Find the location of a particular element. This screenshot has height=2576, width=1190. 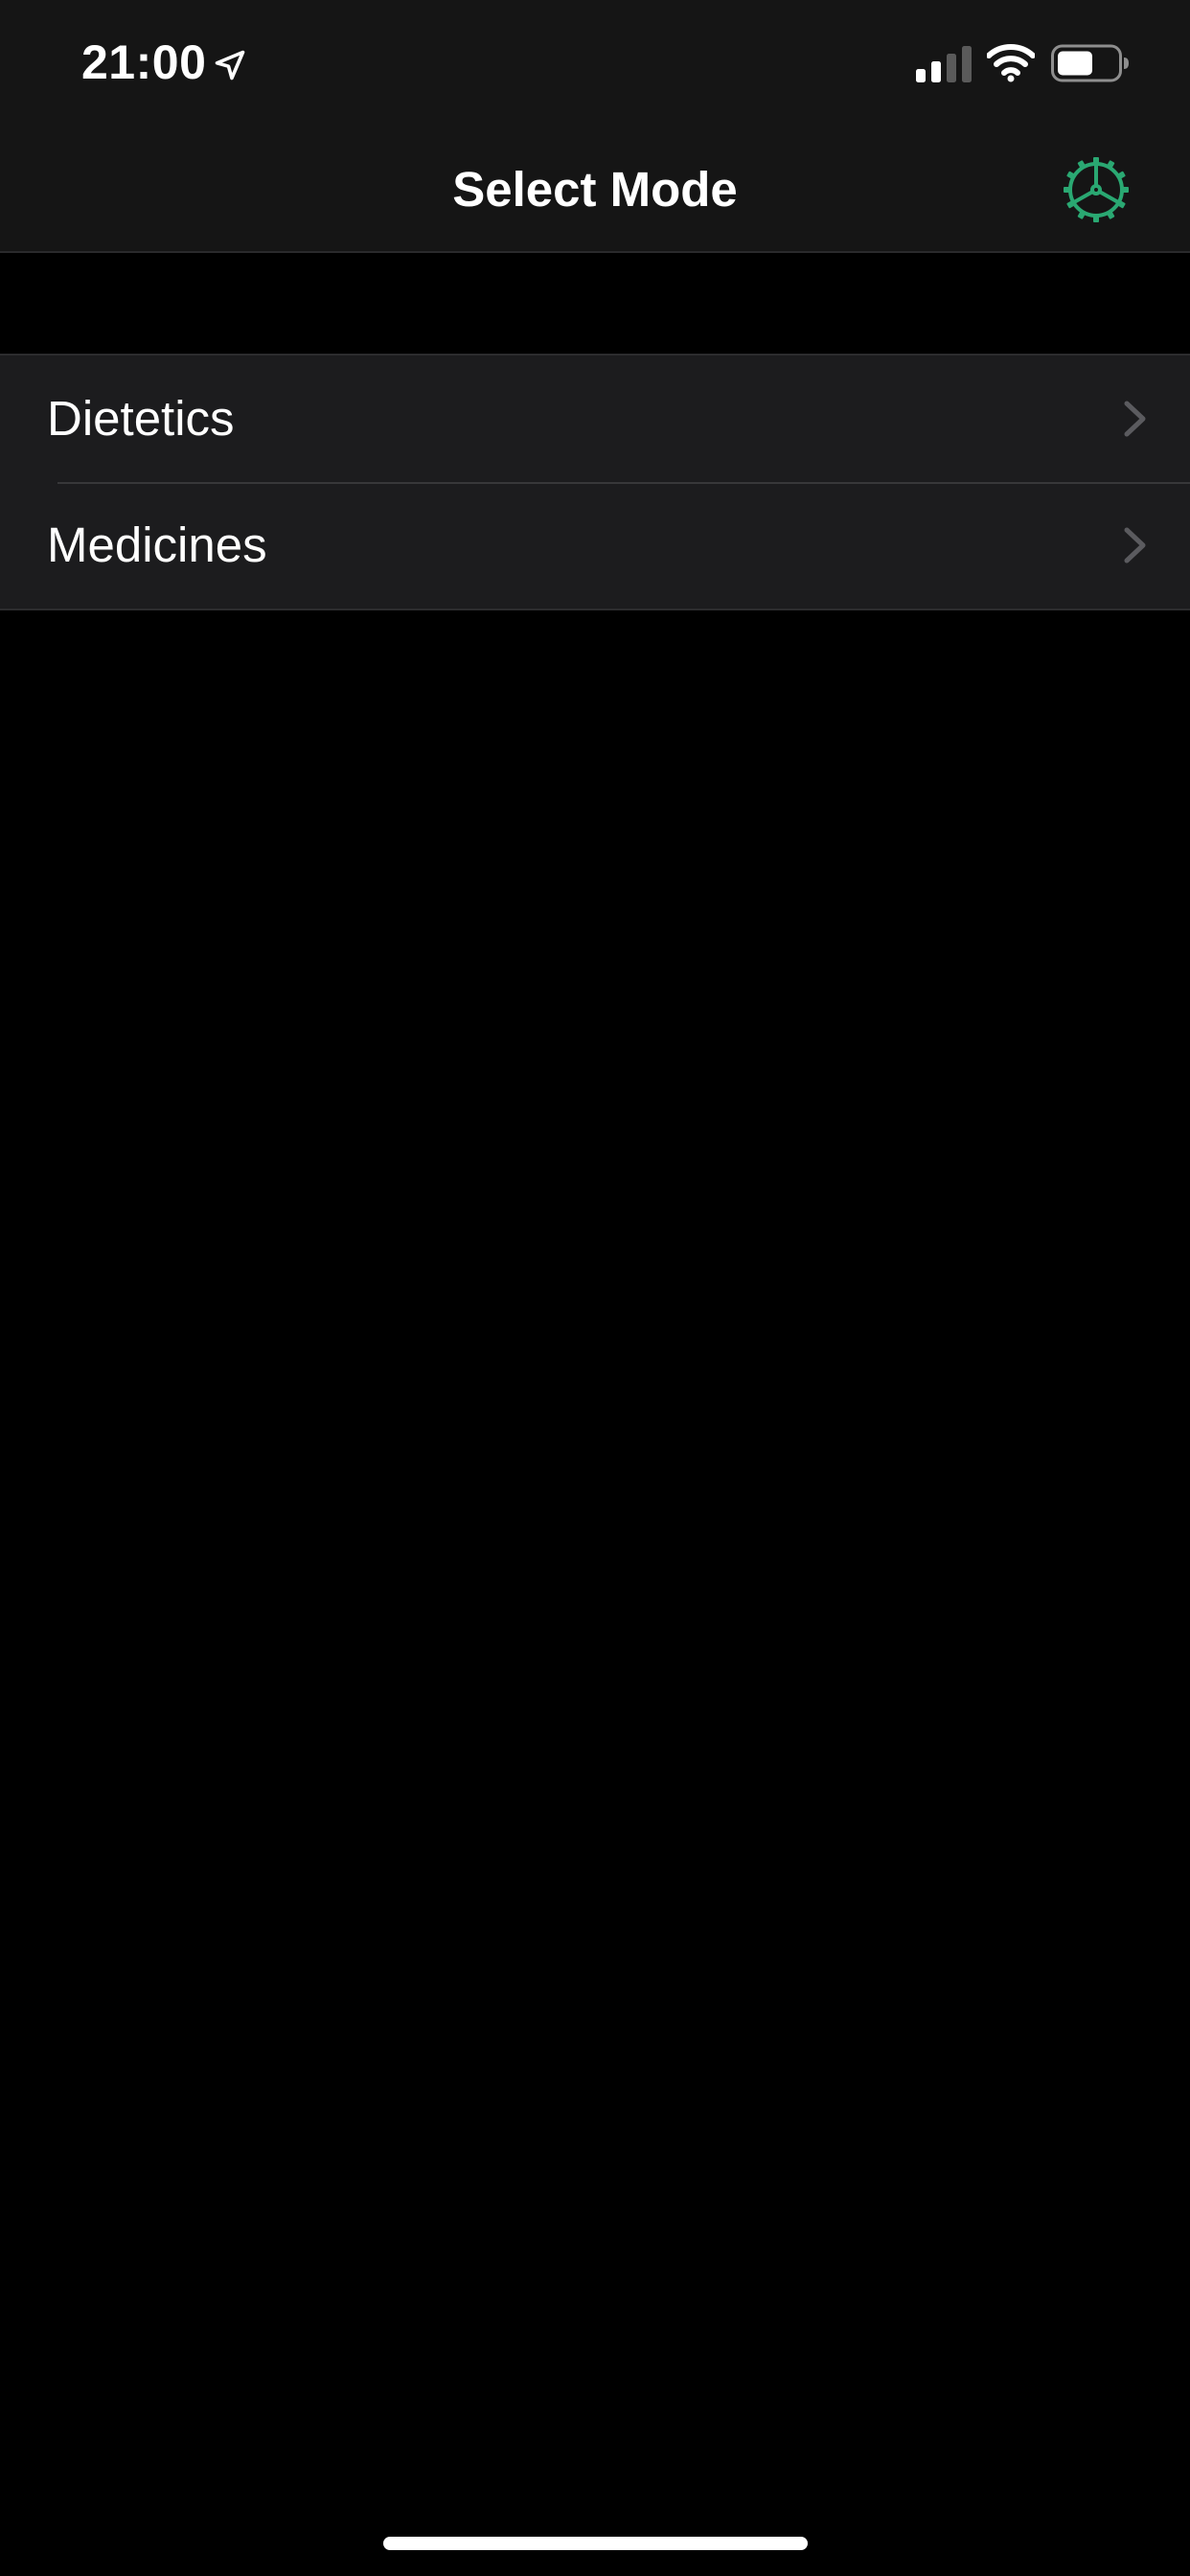

cellular-signal-icon is located at coordinates (944, 64).